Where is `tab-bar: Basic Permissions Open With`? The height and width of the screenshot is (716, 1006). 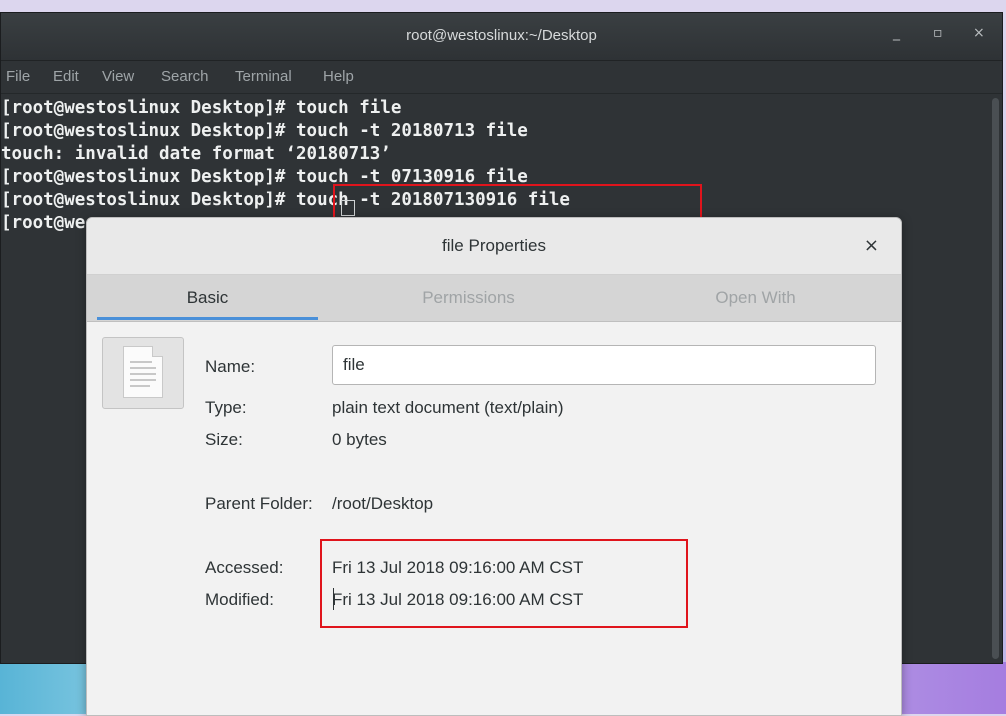
tab-bar: Basic Permissions Open With is located at coordinates (494, 298).